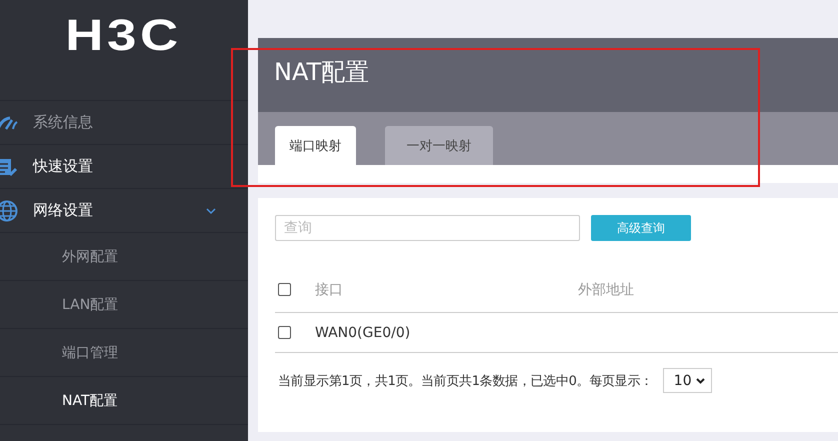  Describe the element at coordinates (124, 36) in the screenshot. I see `logo: H3C` at that location.